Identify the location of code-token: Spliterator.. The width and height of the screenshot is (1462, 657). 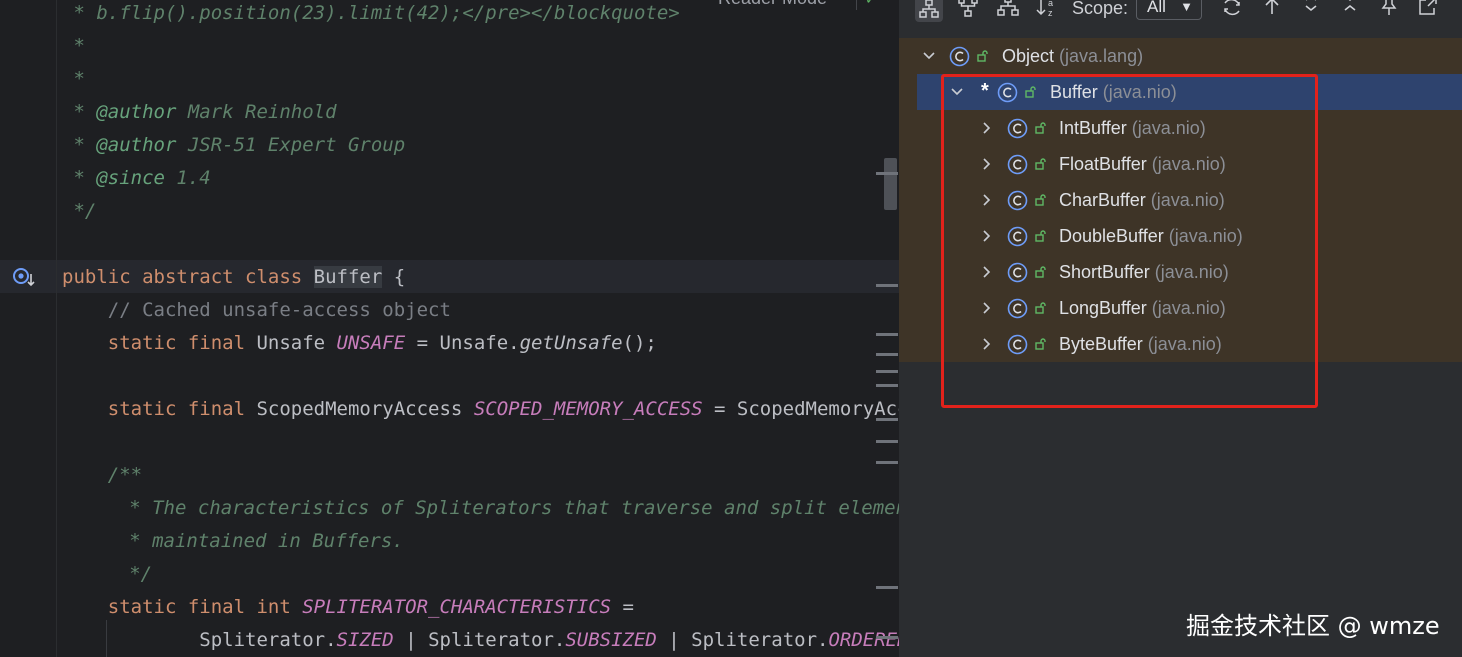
(199, 640).